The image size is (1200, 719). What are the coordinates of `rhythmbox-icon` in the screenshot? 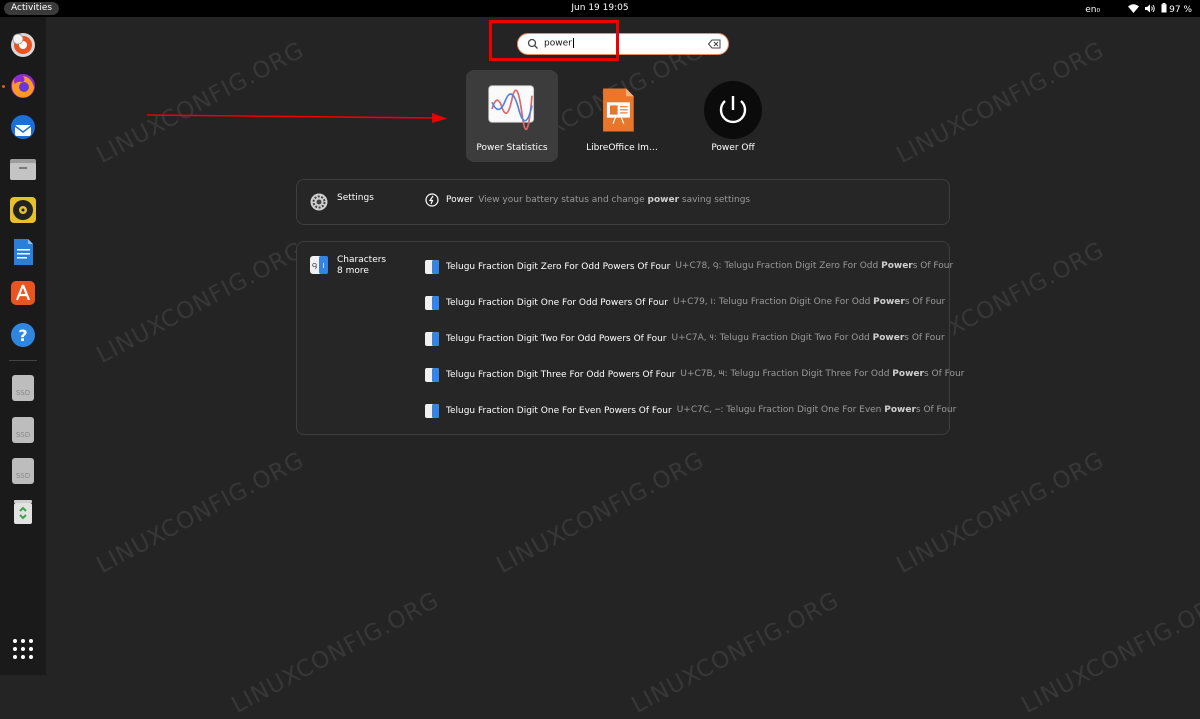 It's located at (23, 210).